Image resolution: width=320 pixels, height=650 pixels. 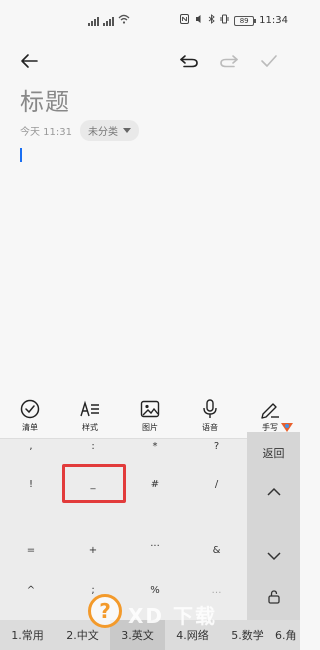 What do you see at coordinates (229, 61) in the screenshot?
I see `redo-icon` at bounding box center [229, 61].